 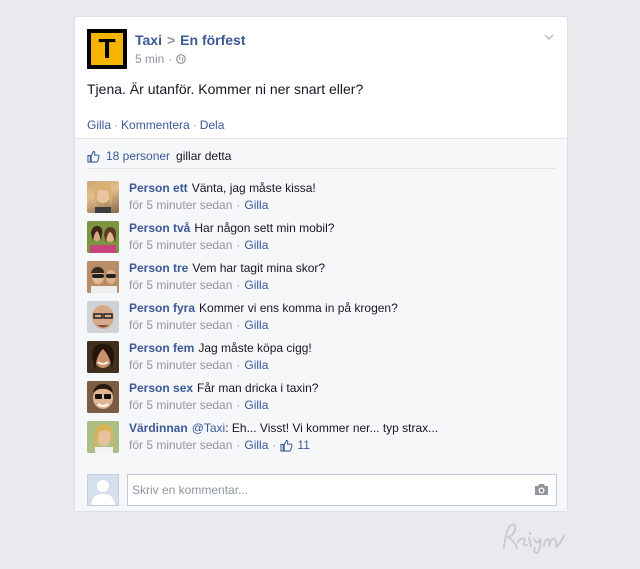 I want to click on comment-text: Kommer vi ens komma in på krogen?, so click(x=298, y=308).